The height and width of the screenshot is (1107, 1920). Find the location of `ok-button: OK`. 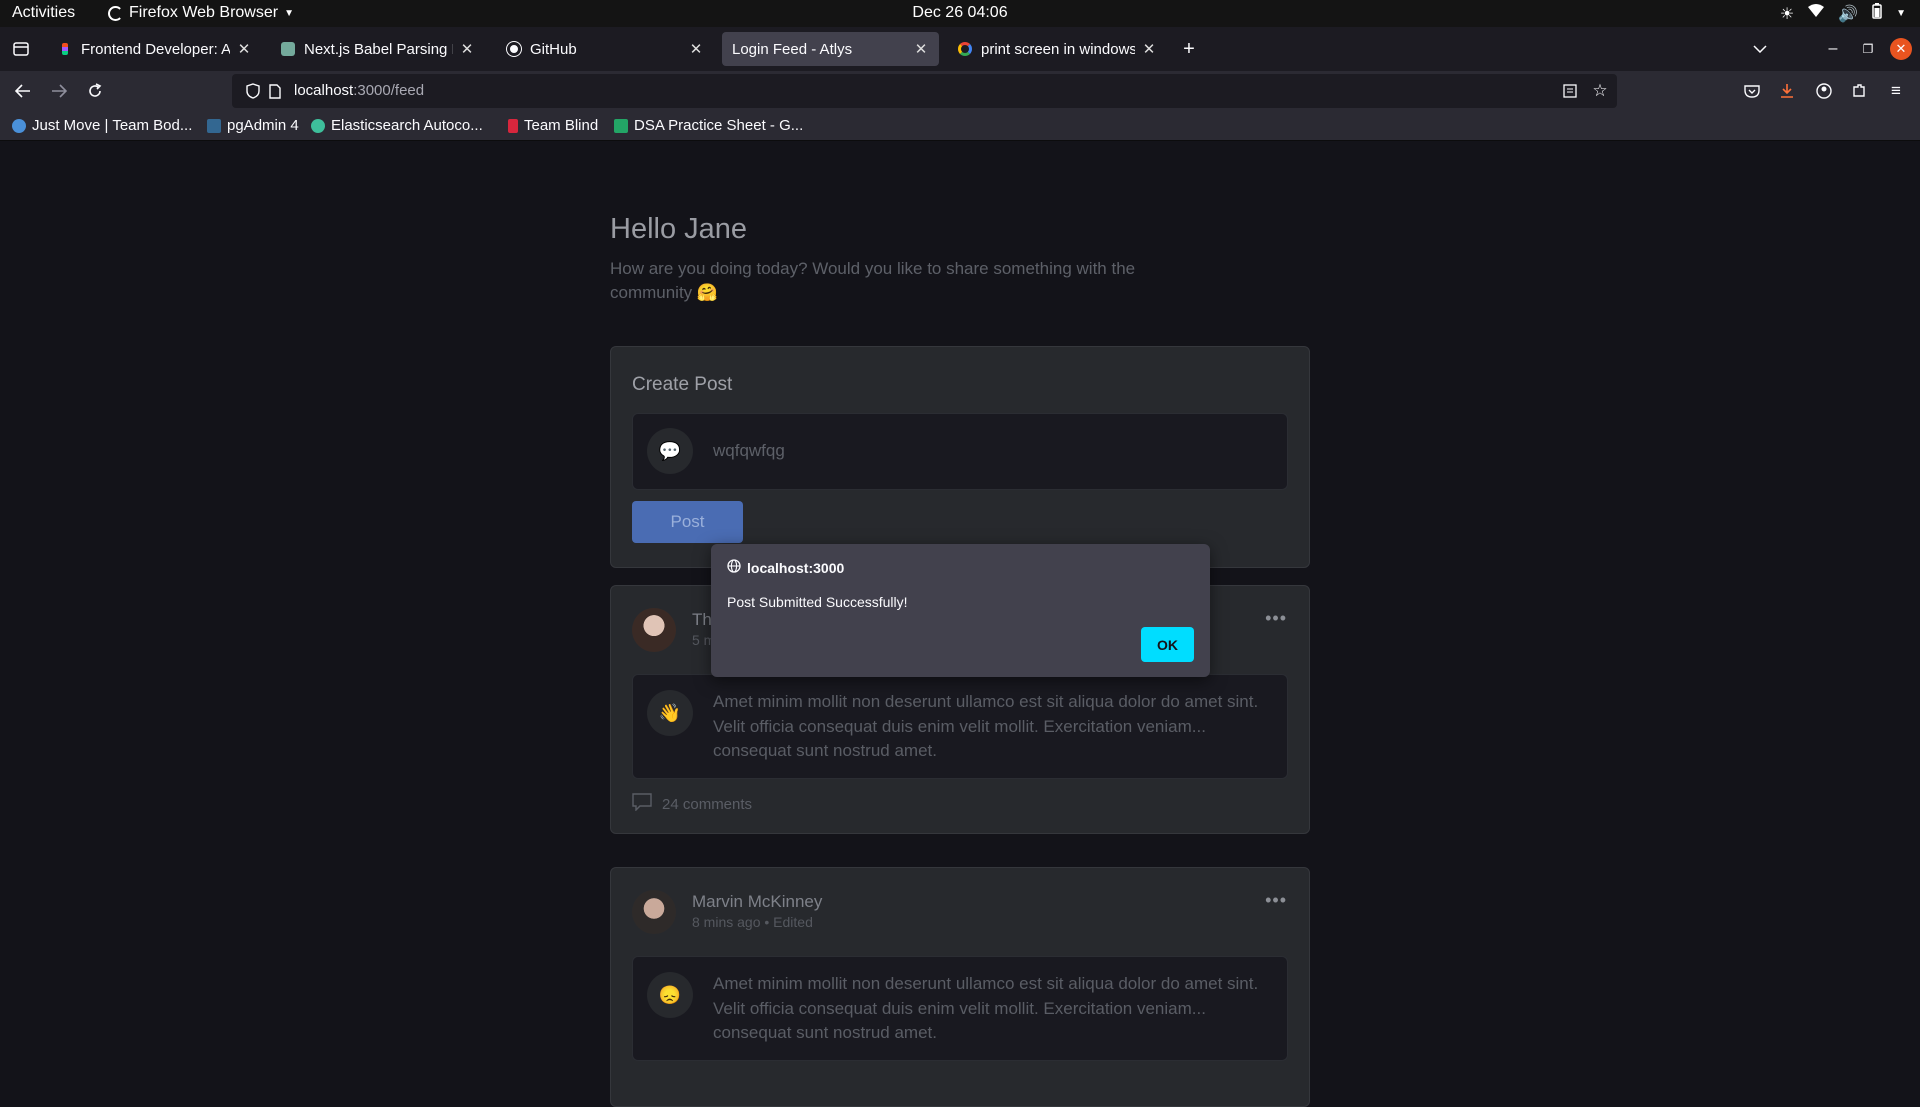

ok-button: OK is located at coordinates (1167, 644).